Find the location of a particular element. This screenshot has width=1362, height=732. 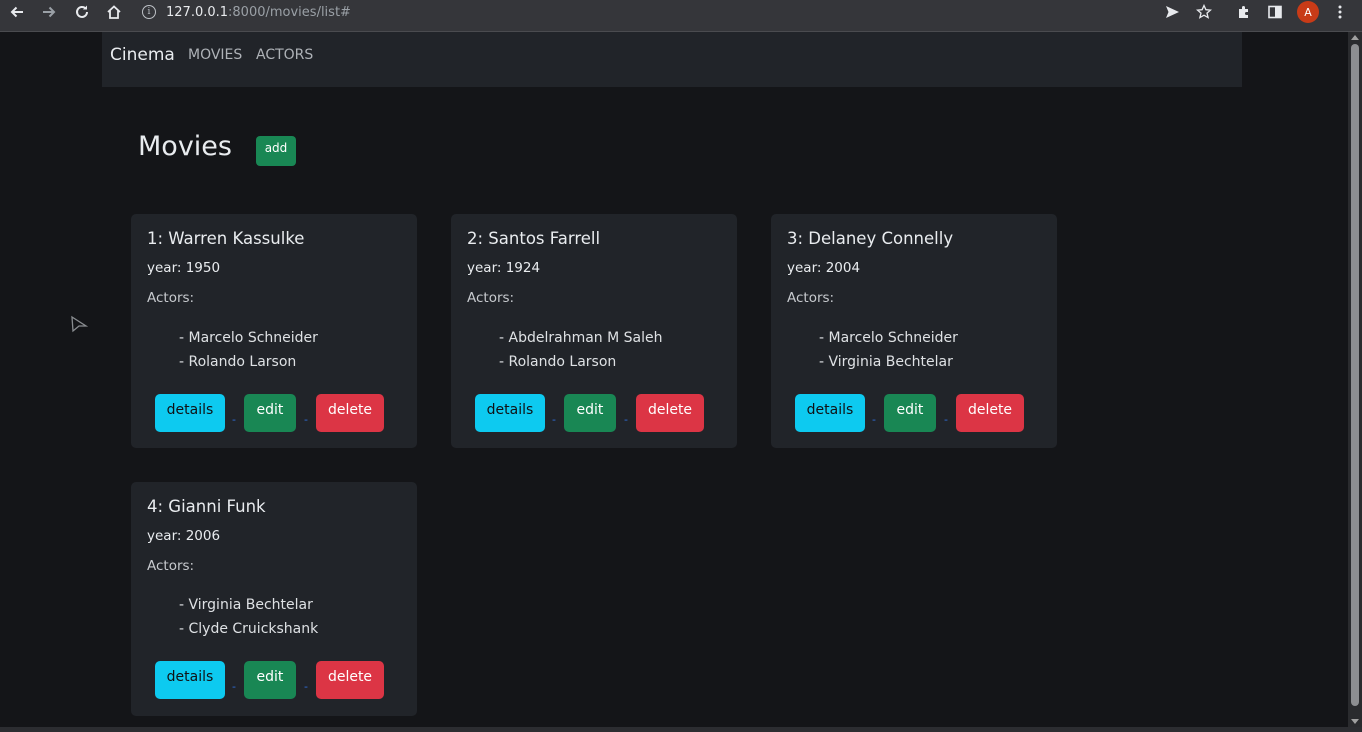

actor-item: - Abdelrahman M Saleh is located at coordinates (581, 338).